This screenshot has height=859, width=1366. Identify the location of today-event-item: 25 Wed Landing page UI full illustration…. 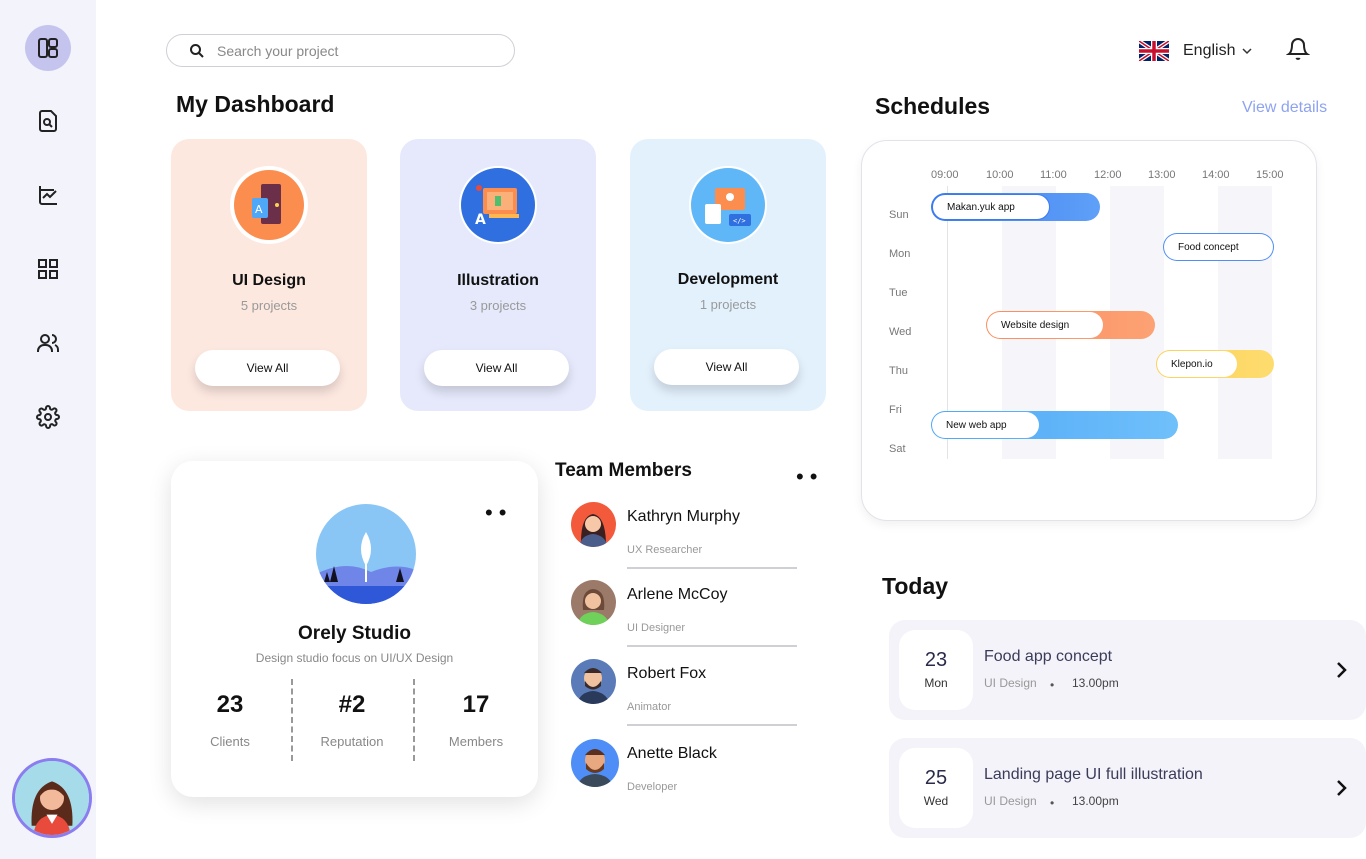
(1127, 788).